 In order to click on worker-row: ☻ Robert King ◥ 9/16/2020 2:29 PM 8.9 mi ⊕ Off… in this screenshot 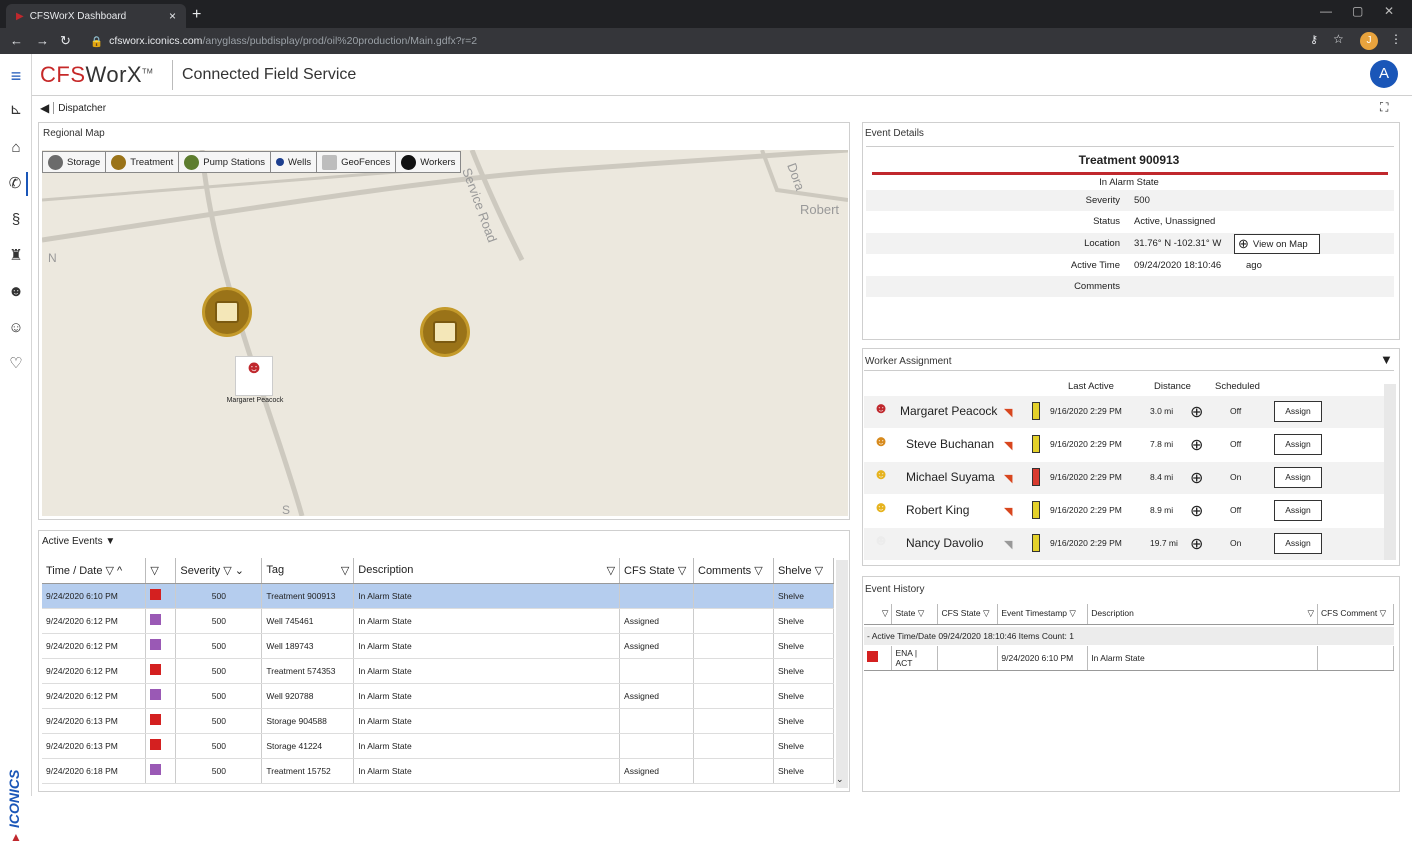, I will do `click(1124, 511)`.